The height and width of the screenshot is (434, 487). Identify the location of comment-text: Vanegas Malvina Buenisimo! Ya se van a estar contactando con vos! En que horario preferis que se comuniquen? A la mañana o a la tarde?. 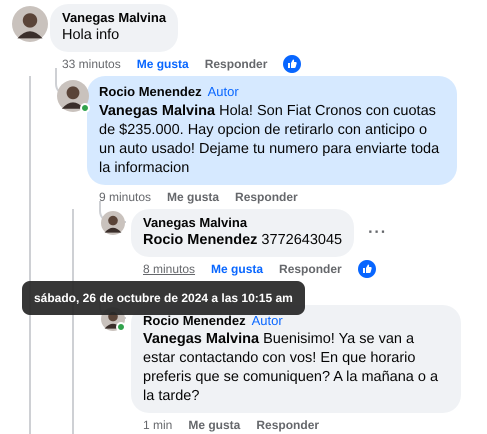
(291, 368).